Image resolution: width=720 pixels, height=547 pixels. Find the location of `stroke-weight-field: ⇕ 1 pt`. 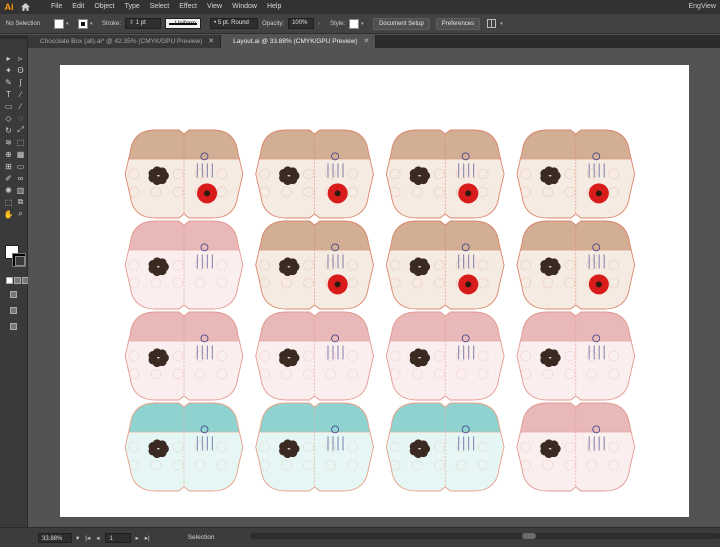

stroke-weight-field: ⇕ 1 pt is located at coordinates (143, 23).